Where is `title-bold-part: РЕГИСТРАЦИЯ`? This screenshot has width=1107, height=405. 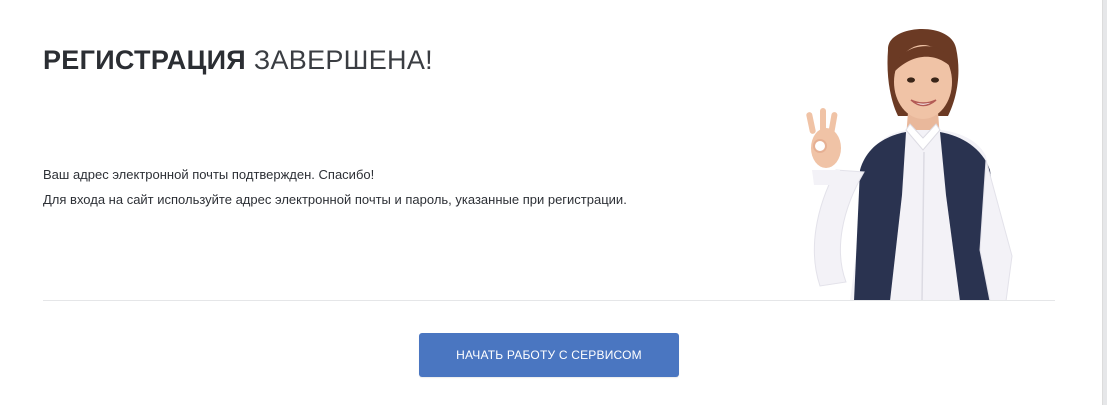
title-bold-part: РЕГИСТРАЦИЯ is located at coordinates (145, 60).